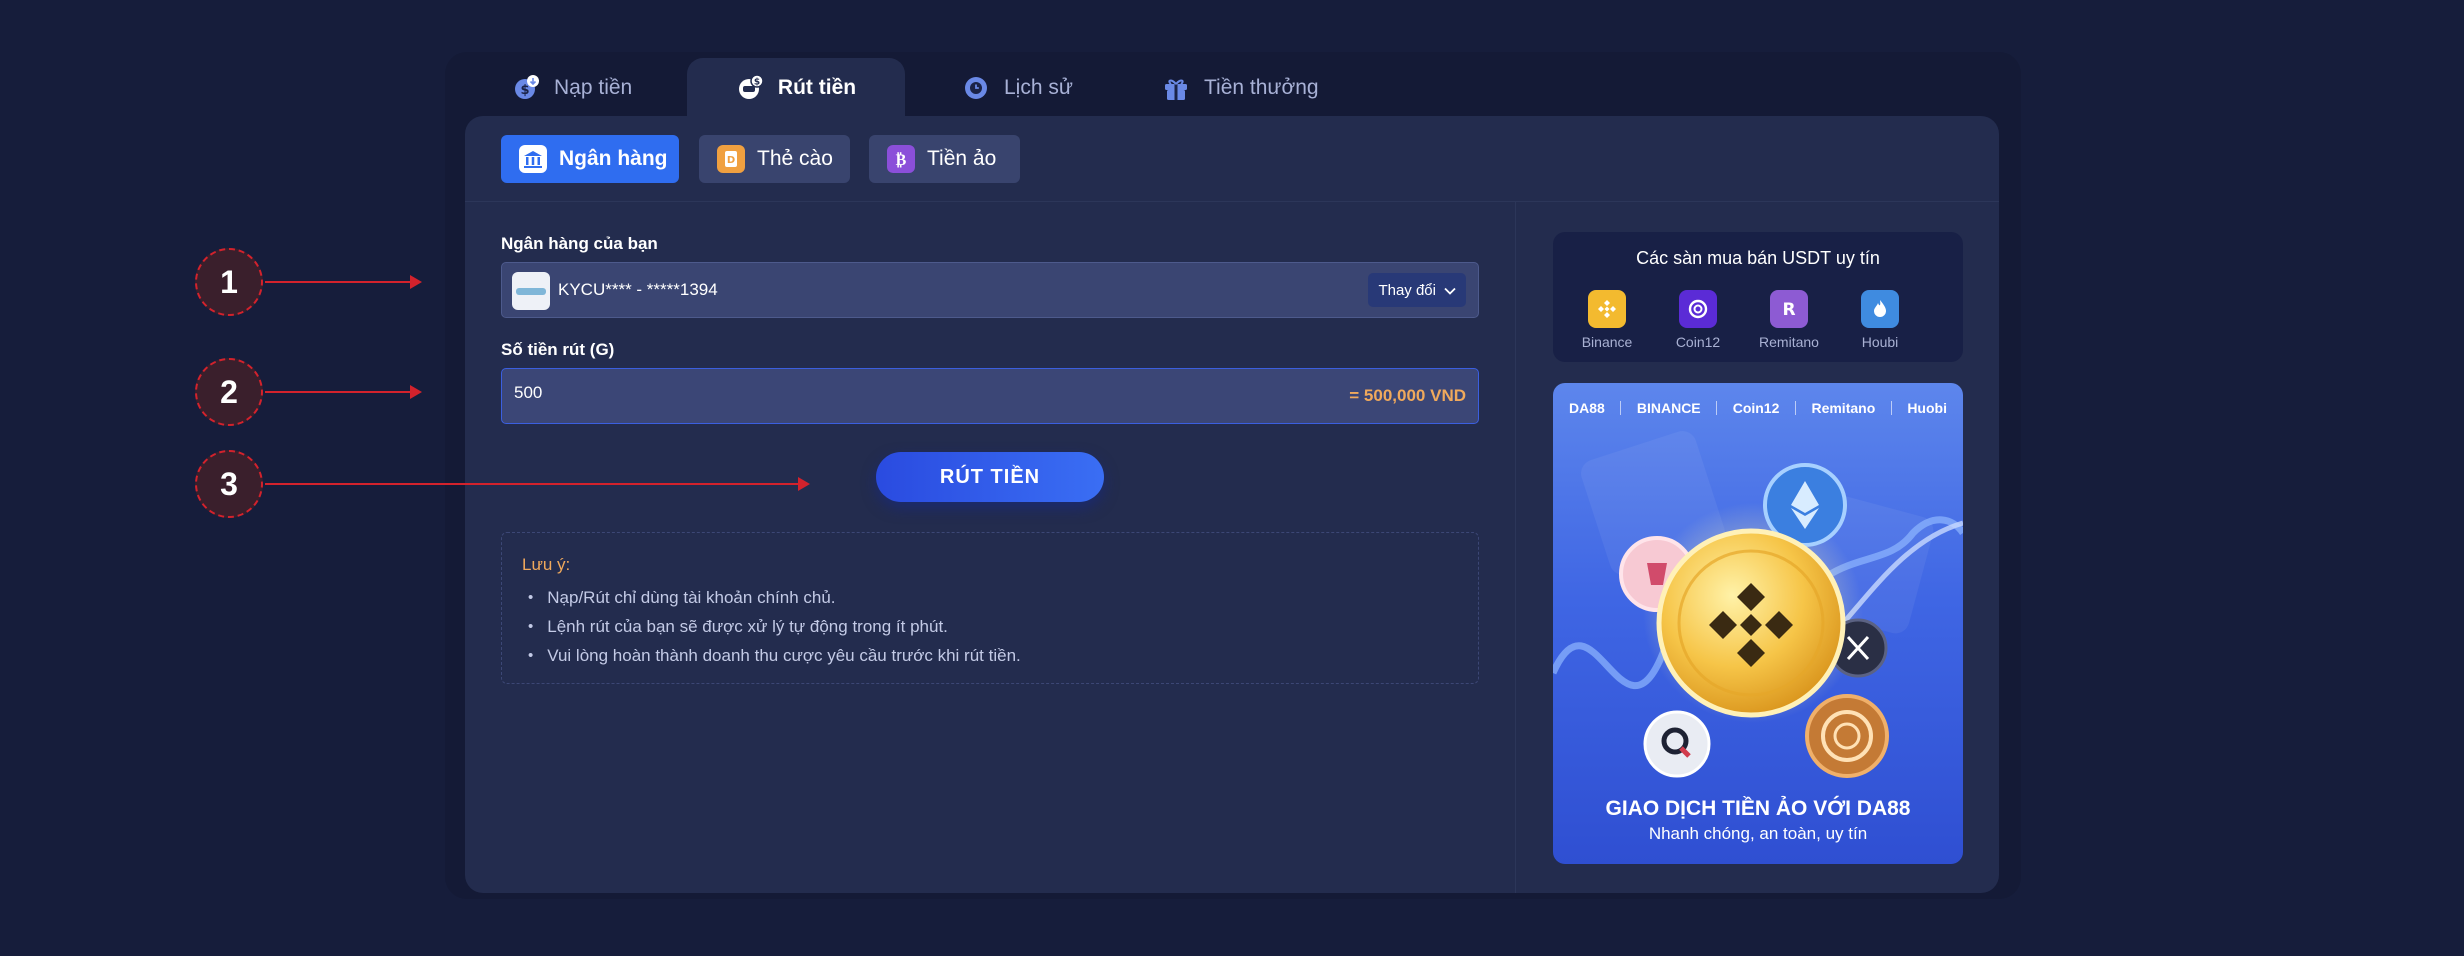 Image resolution: width=2464 pixels, height=956 pixels. I want to click on subtab-bank: Ngân hàng, so click(590, 159).